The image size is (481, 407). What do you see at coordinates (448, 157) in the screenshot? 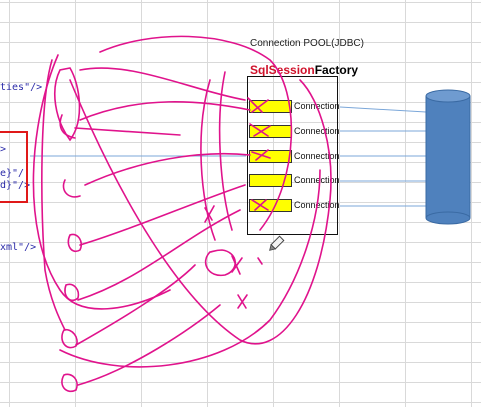
I see `database-cylinder` at bounding box center [448, 157].